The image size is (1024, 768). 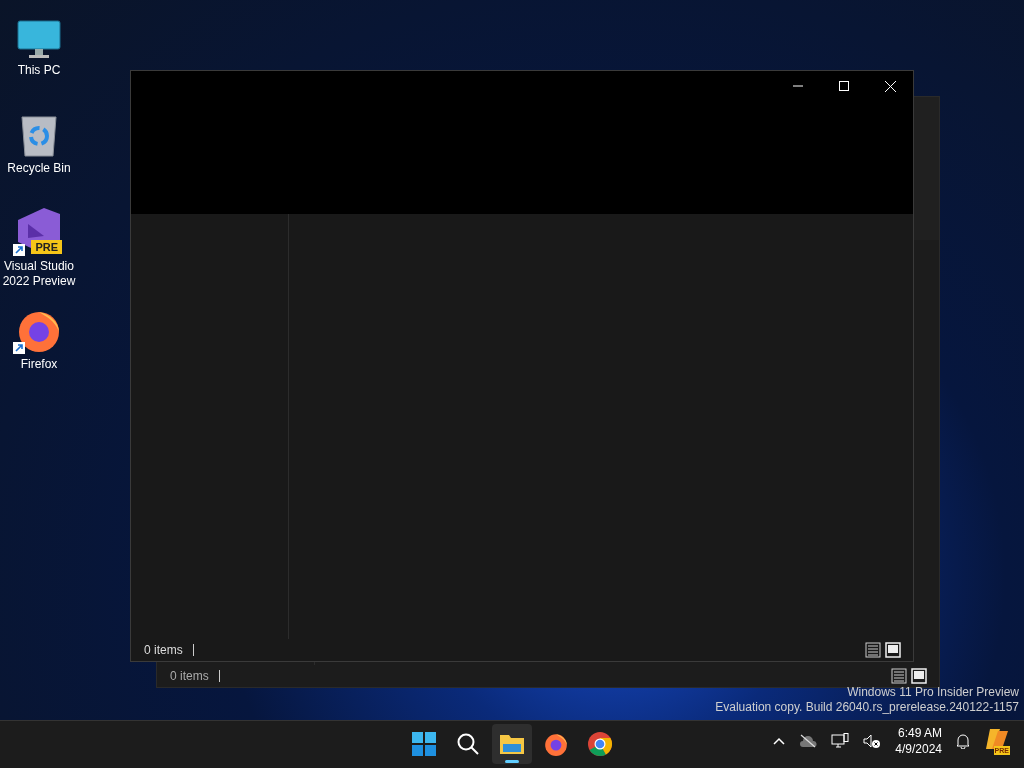 What do you see at coordinates (844, 86) in the screenshot?
I see `maximize-icon` at bounding box center [844, 86].